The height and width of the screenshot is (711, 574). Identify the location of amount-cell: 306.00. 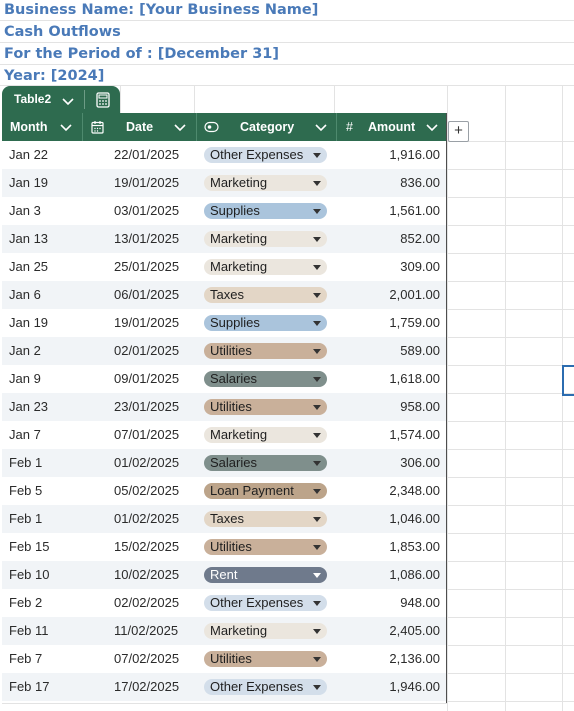
(420, 463).